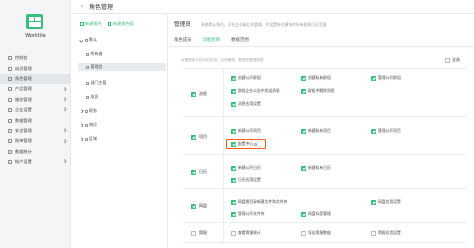 The height and width of the screenshot is (248, 474). What do you see at coordinates (10, 162) in the screenshot?
I see `account-icon` at bounding box center [10, 162].